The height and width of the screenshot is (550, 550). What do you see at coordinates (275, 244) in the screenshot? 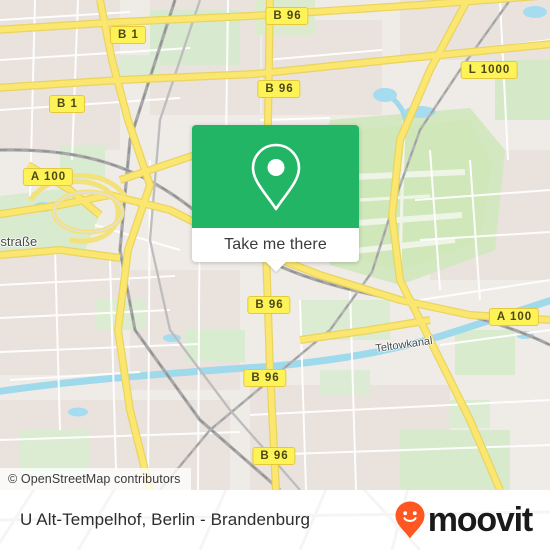
I see `take-me-there-label: Take me there` at bounding box center [275, 244].